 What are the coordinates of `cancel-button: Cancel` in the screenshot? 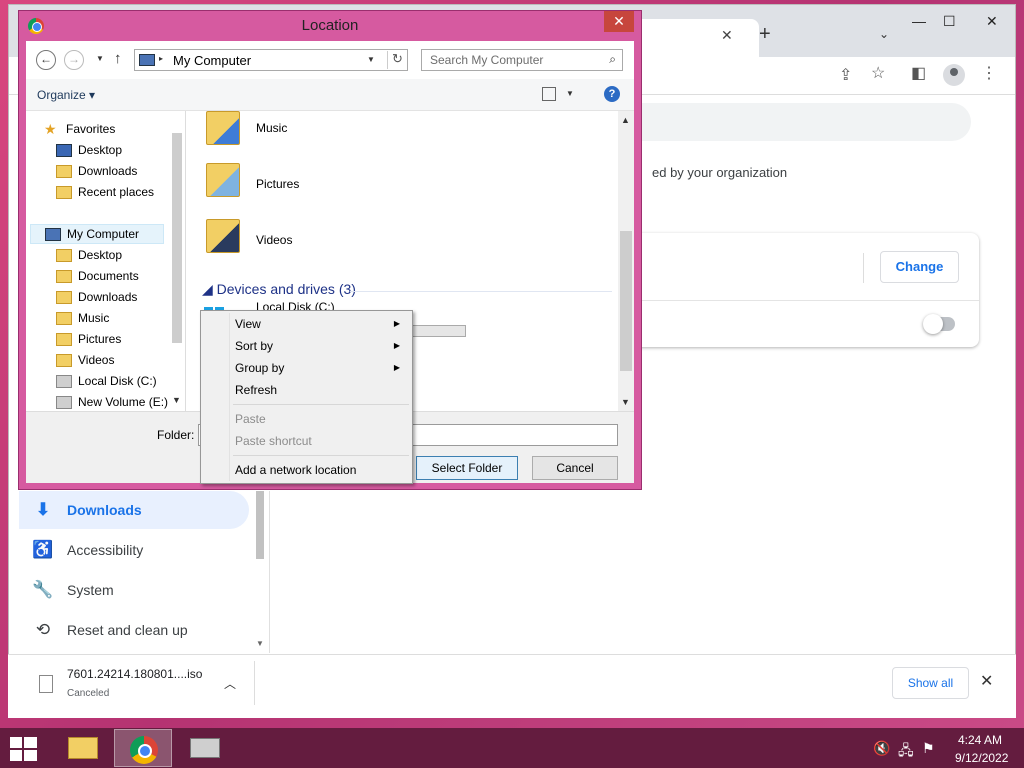 It's located at (575, 468).